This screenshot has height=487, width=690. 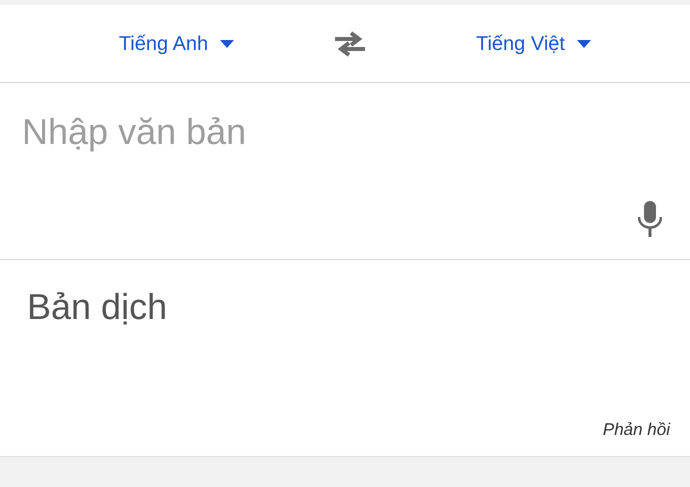 I want to click on source-language-button: Tiếng Anh, so click(x=176, y=43).